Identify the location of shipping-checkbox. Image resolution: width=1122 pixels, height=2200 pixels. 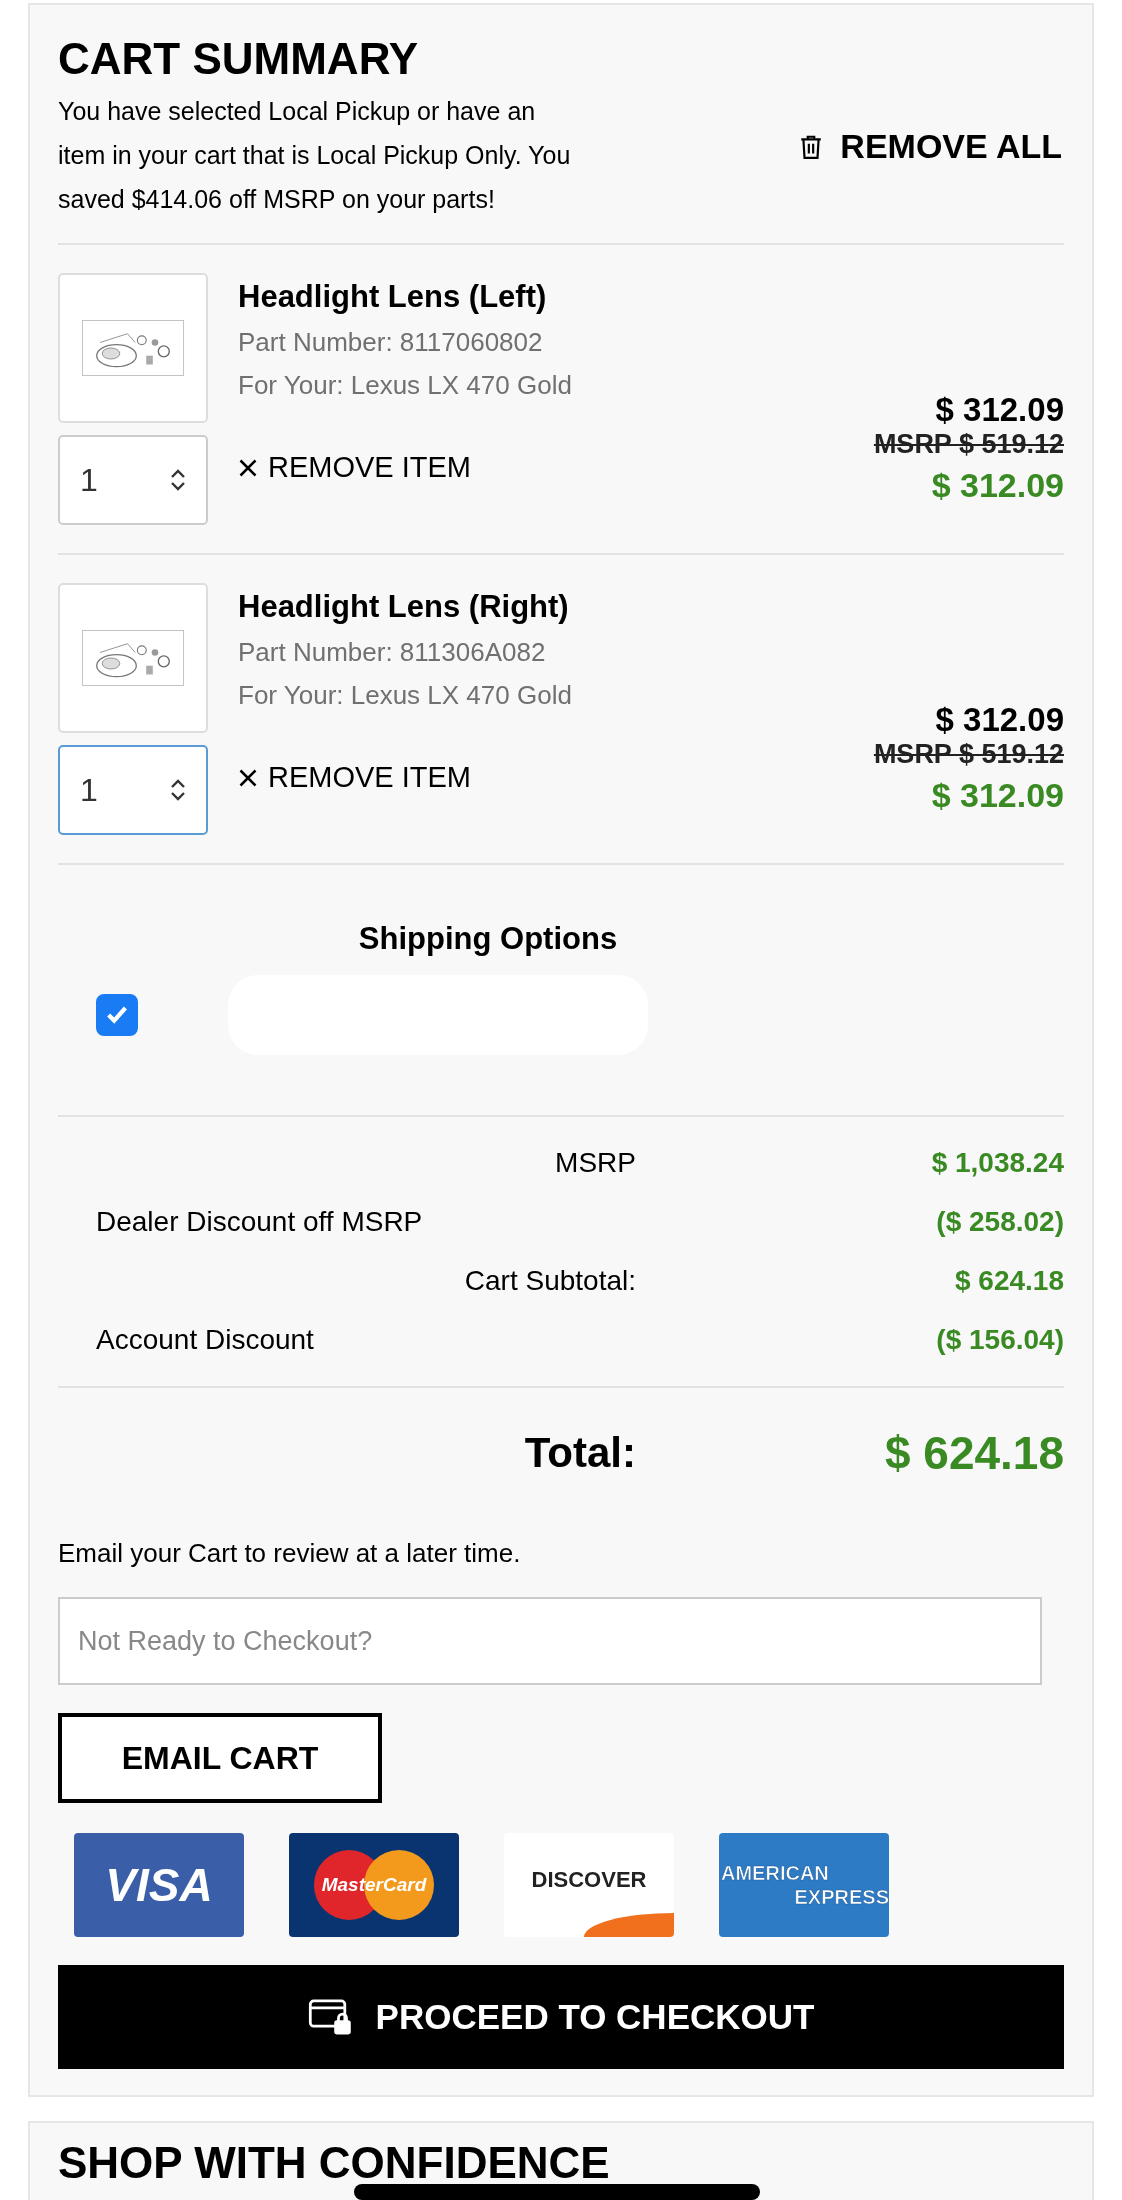
(117, 1015).